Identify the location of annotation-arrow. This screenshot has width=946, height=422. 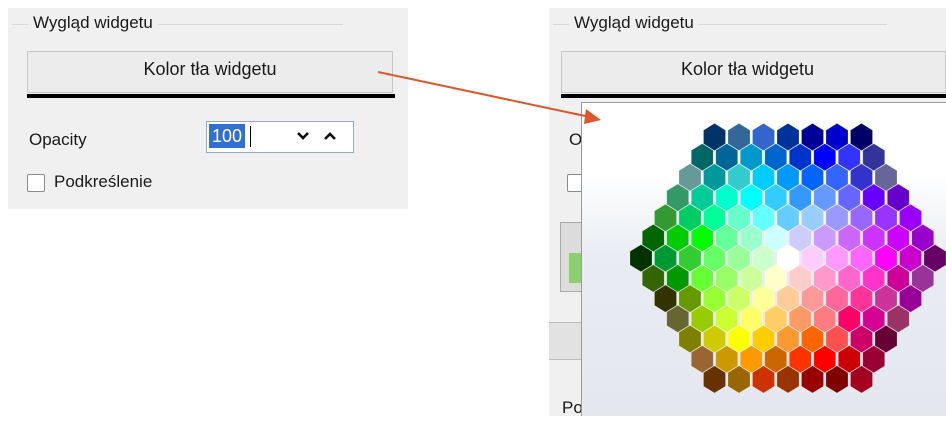
(489, 97).